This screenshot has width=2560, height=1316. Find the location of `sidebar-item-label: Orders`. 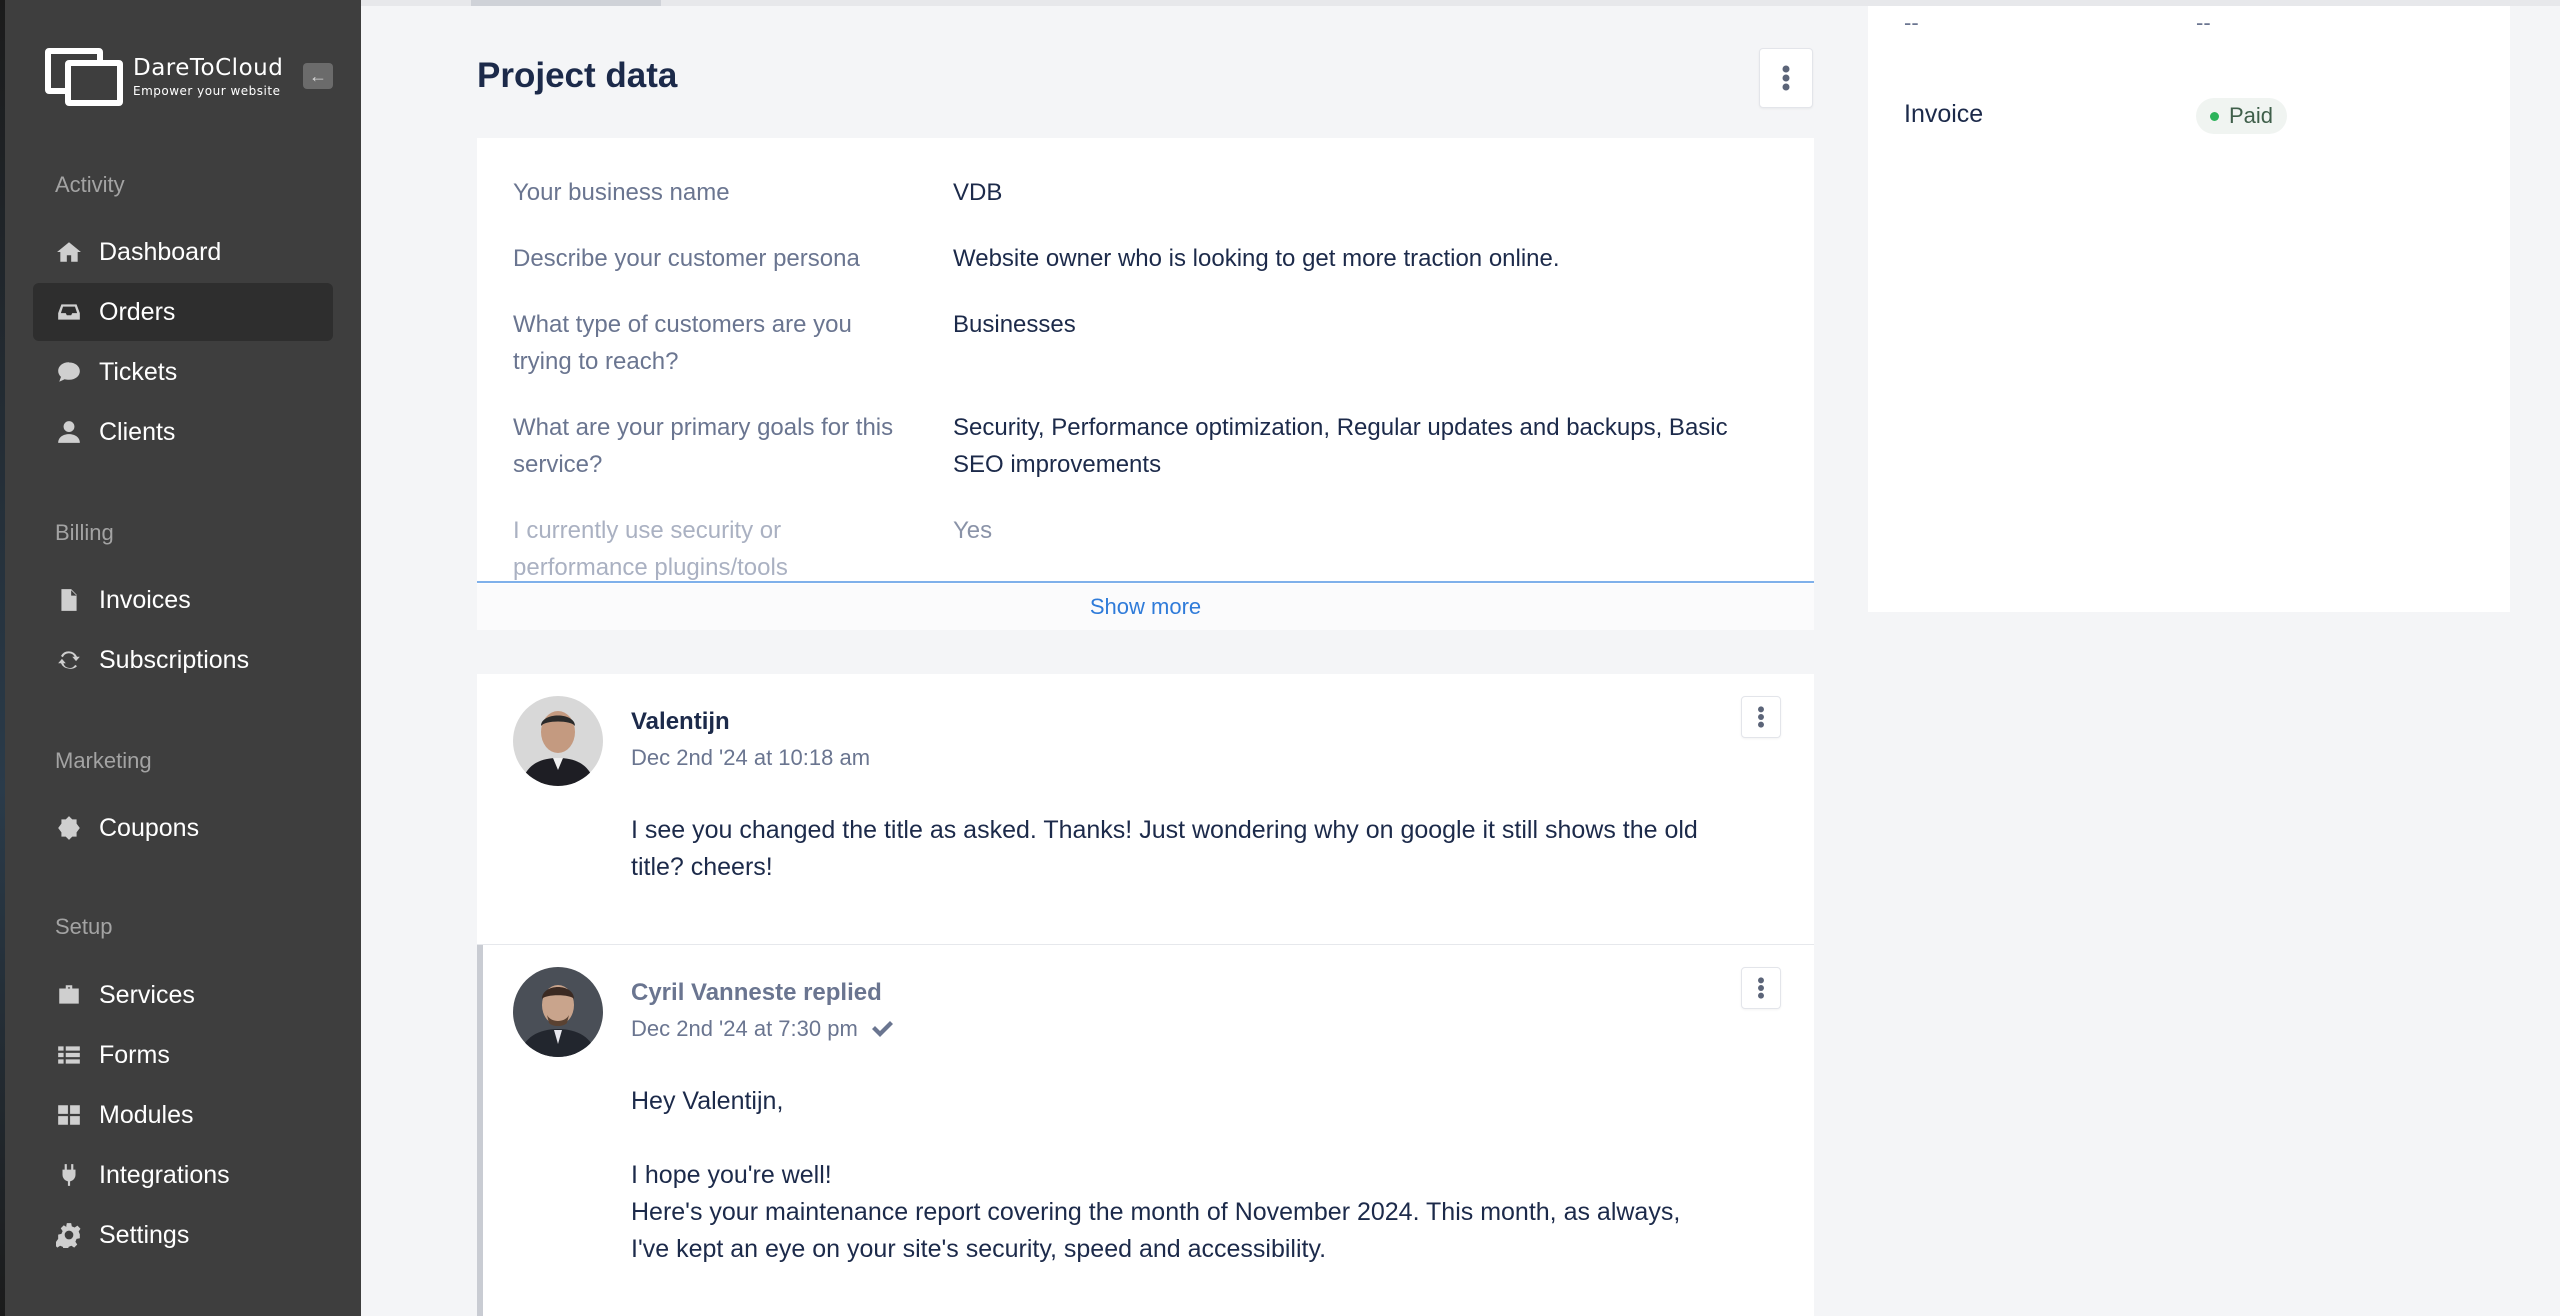

sidebar-item-label: Orders is located at coordinates (137, 311).